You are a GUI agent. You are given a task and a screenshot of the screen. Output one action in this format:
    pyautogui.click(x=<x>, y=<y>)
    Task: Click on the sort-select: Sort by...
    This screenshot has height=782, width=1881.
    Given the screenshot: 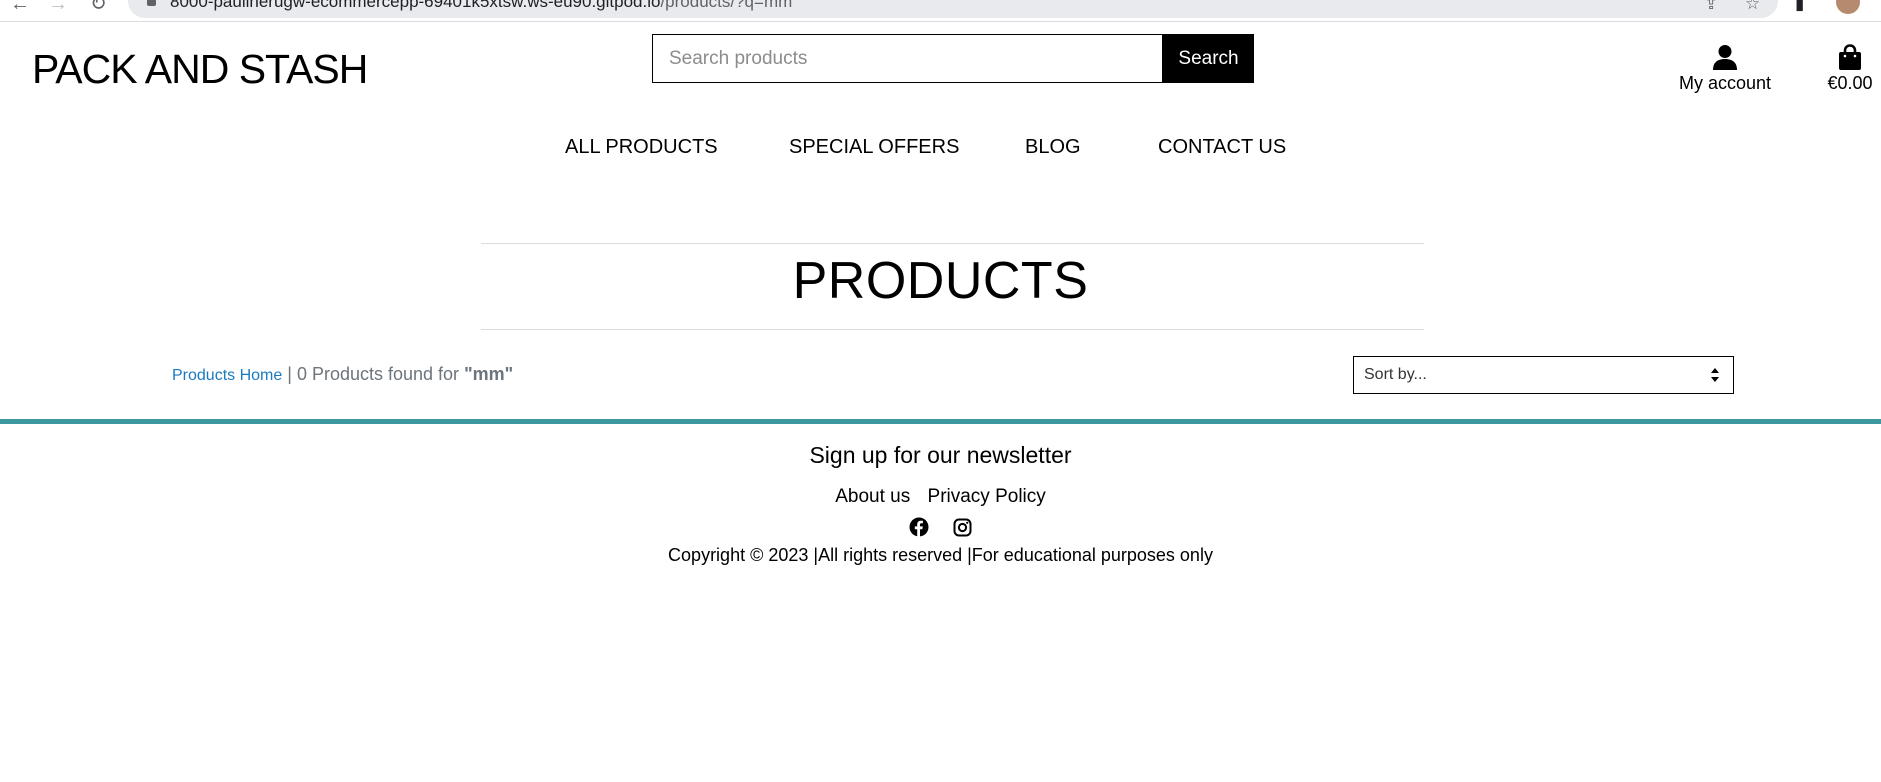 What is the action you would take?
    pyautogui.click(x=1543, y=375)
    